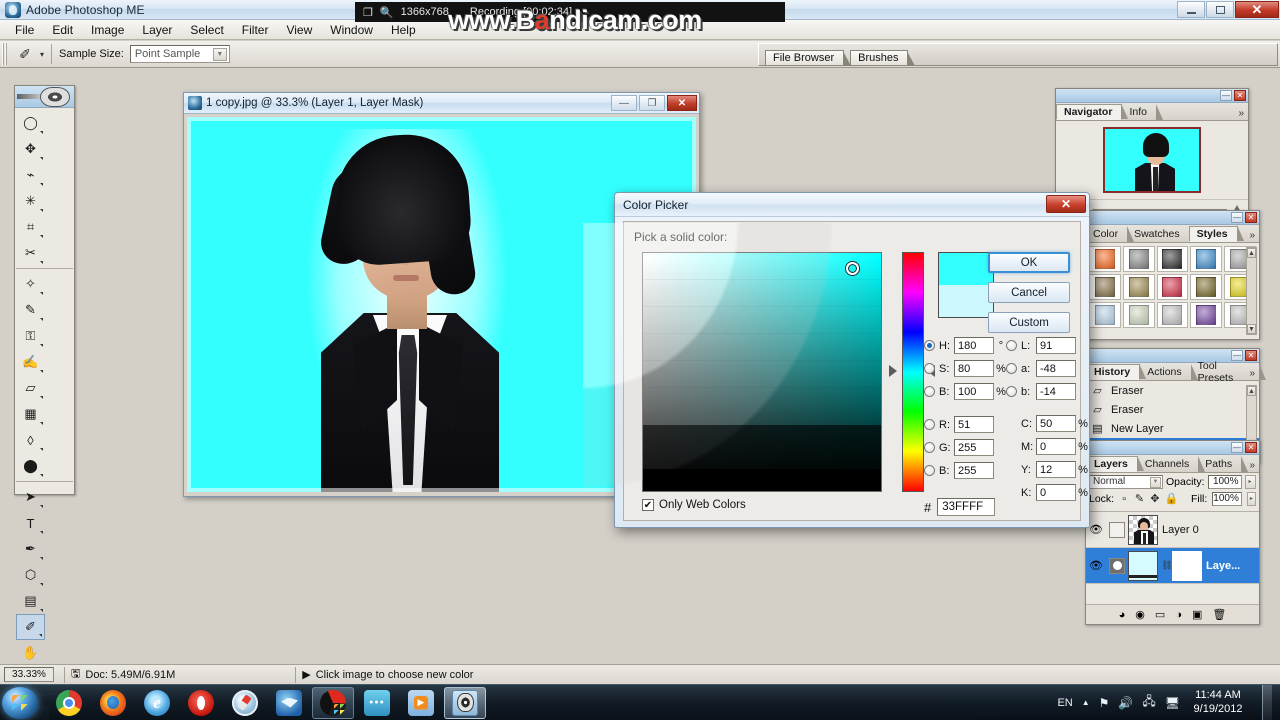 The height and width of the screenshot is (720, 1280). I want to click on tab-actions: Actions, so click(1169, 372).